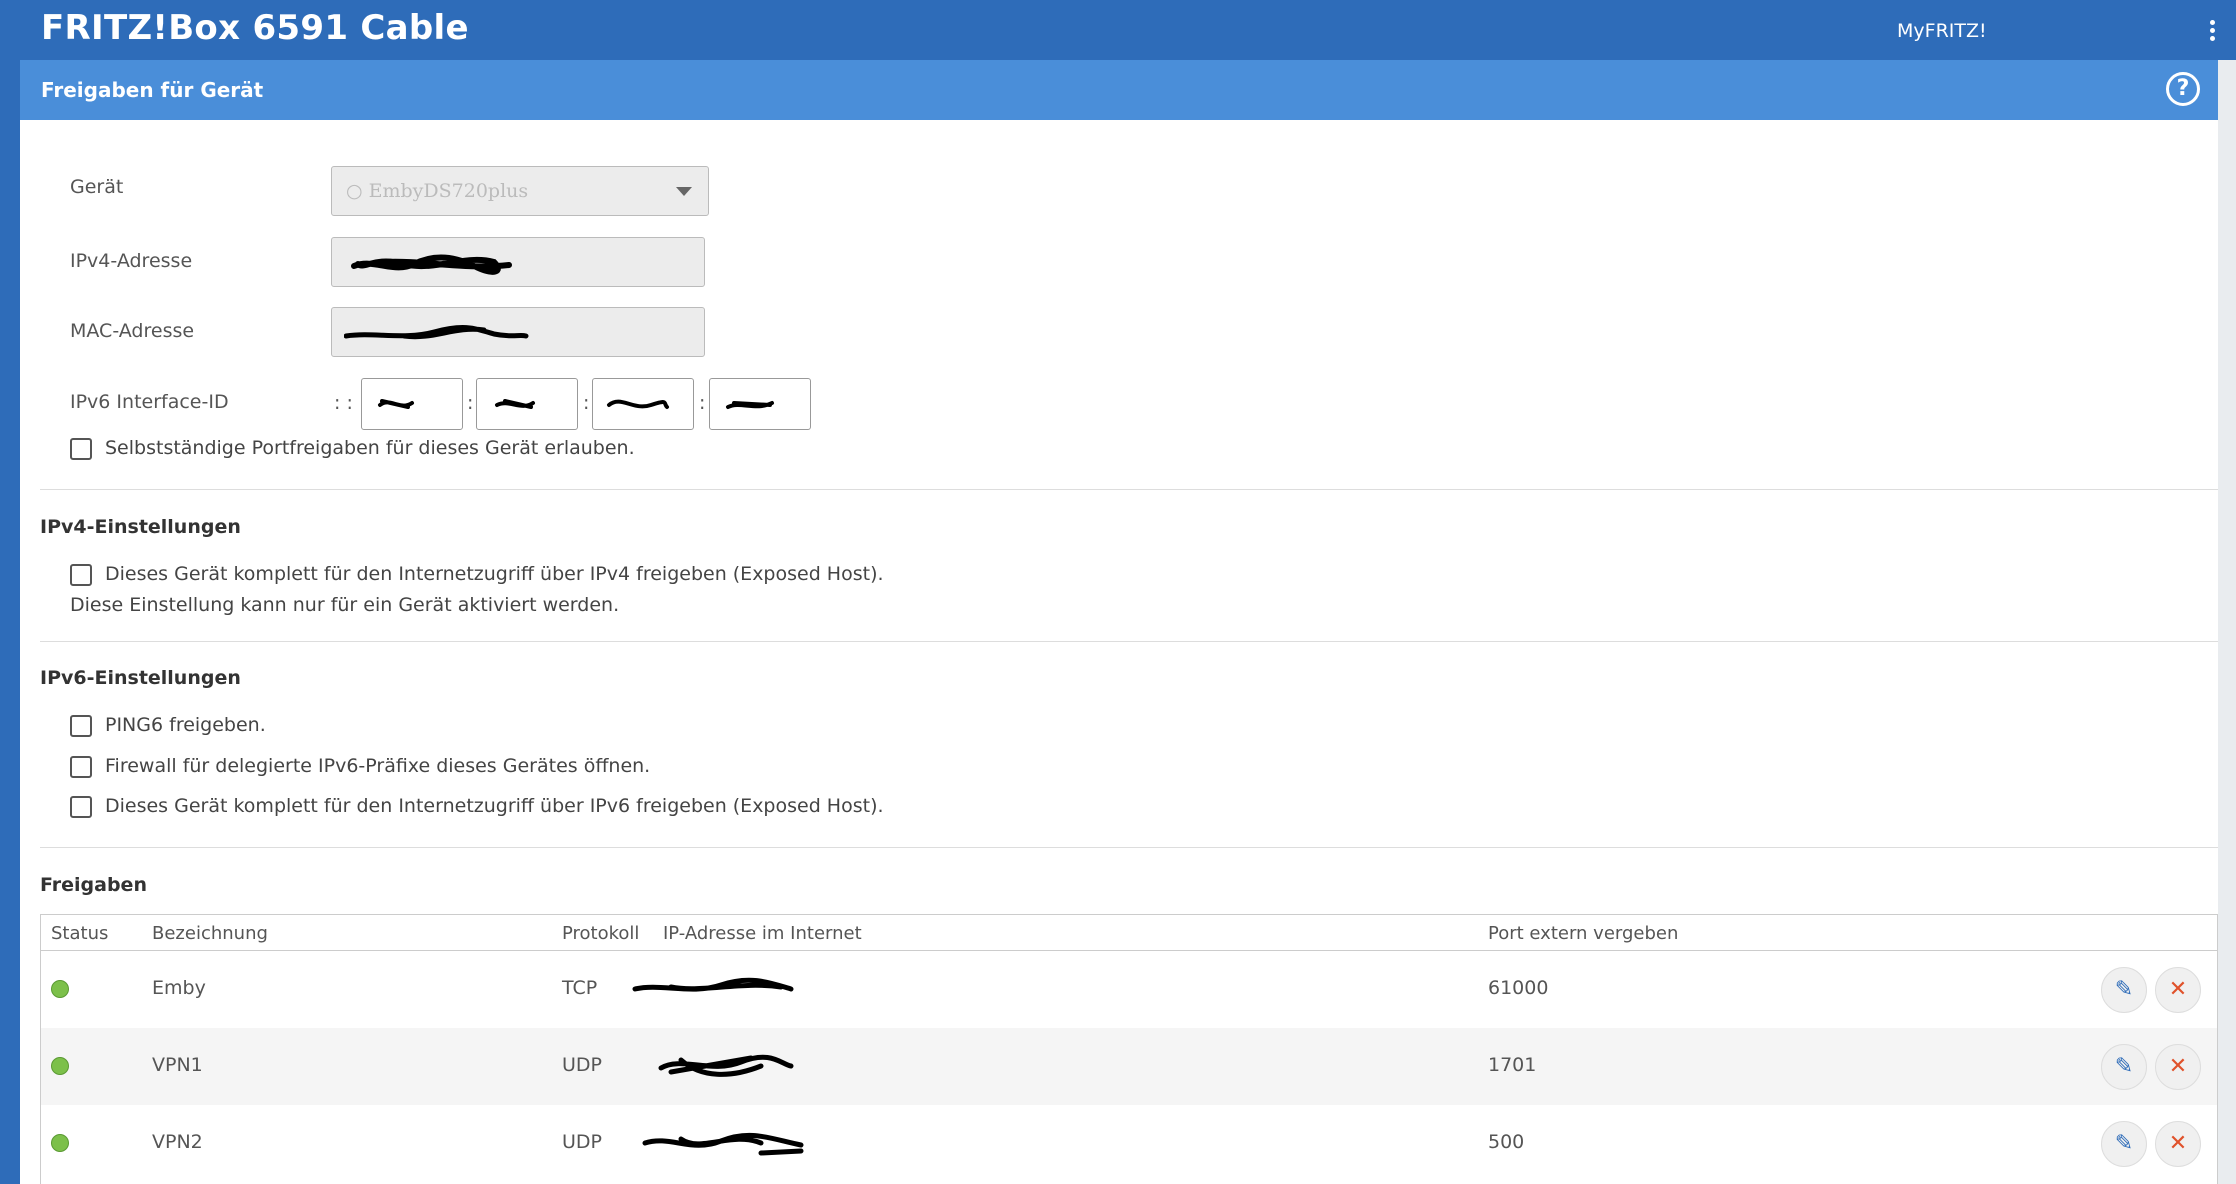 The height and width of the screenshot is (1184, 2236). I want to click on geraet-label: Gerät, so click(97, 187).